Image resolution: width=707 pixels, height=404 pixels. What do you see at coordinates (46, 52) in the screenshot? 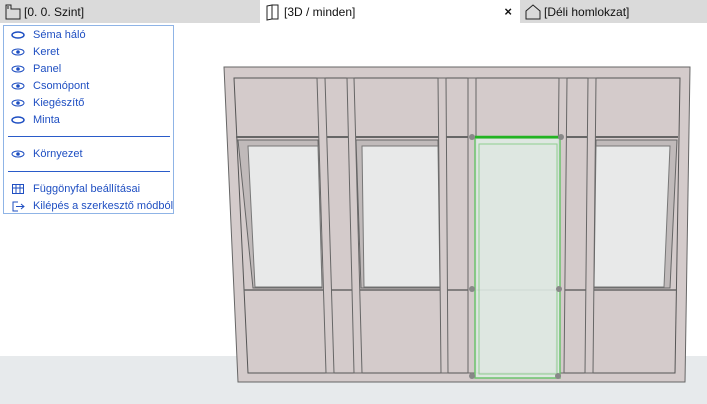
I see `menu-label: Keret` at bounding box center [46, 52].